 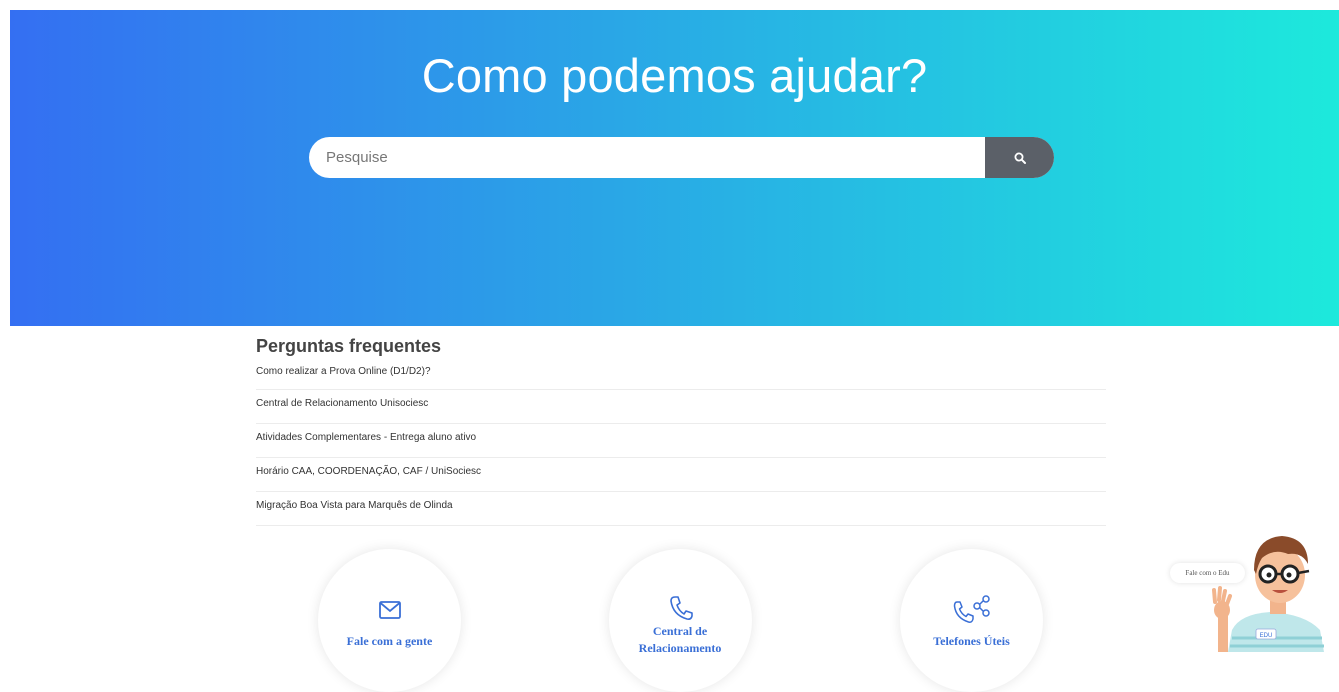 I want to click on envelope-icon, so click(x=389, y=610).